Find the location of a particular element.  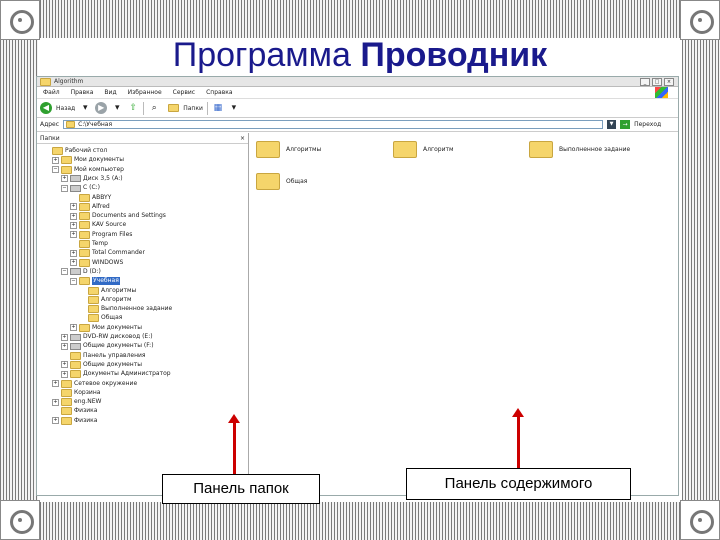

tree-item: Алгоритмы is located at coordinates (108, 290).